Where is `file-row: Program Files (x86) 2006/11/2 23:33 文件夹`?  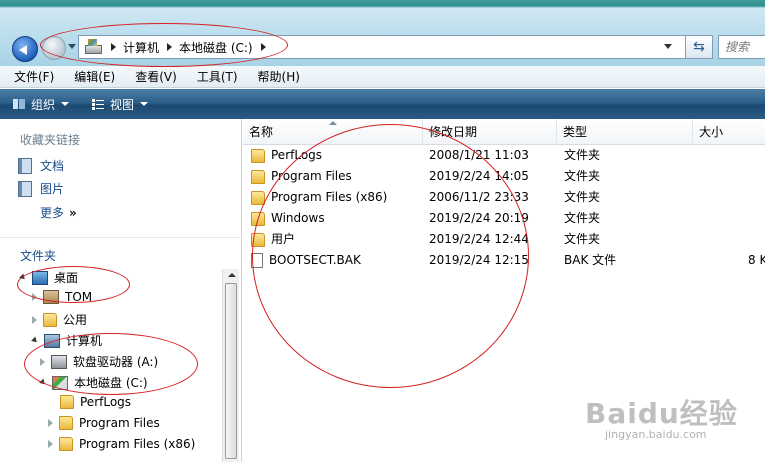
file-row: Program Files (x86) 2006/11/2 23:33 文件夹 is located at coordinates (504, 197).